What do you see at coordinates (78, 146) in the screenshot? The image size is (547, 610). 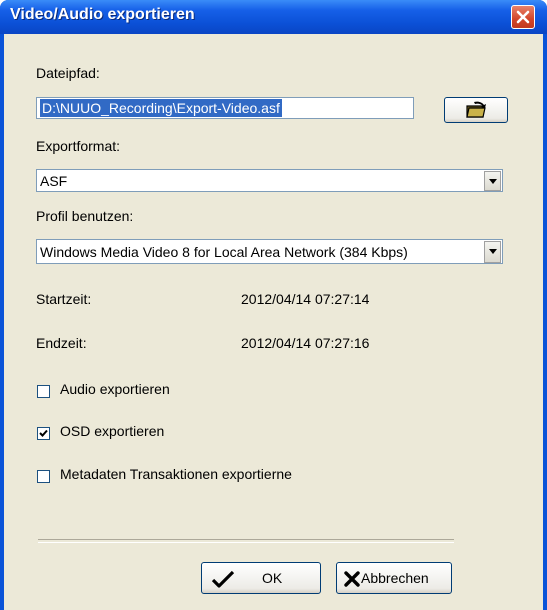 I see `export-format-label: Exportformat:` at bounding box center [78, 146].